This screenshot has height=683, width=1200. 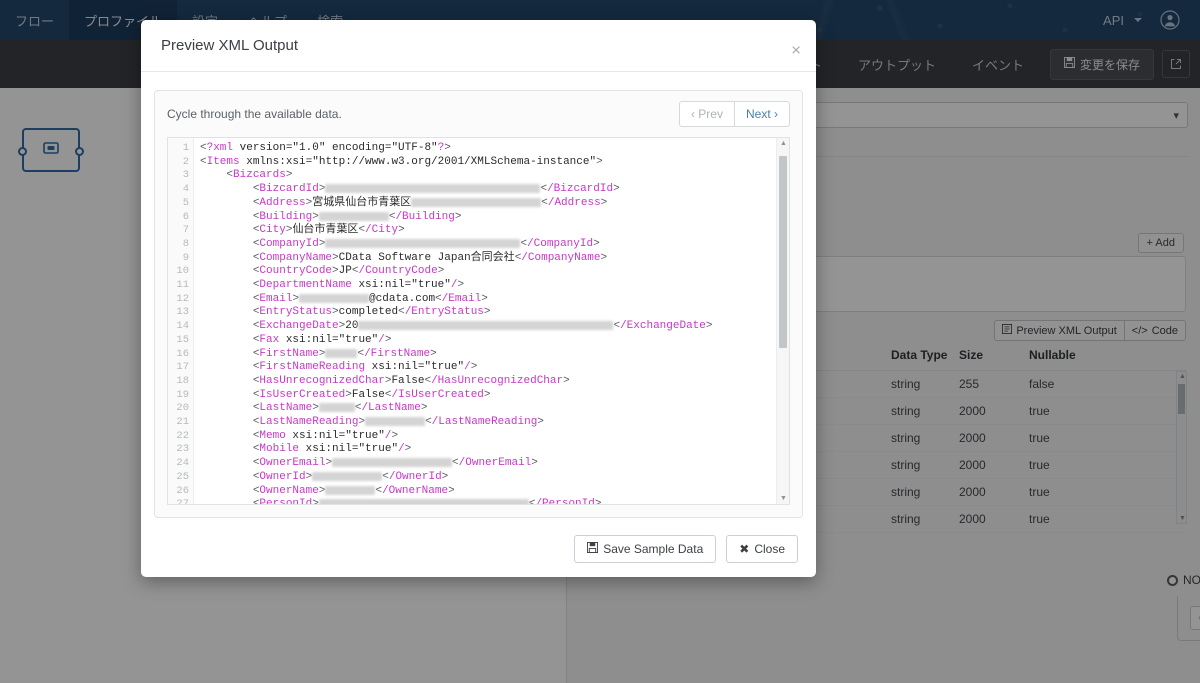 What do you see at coordinates (478, 46) in the screenshot?
I see `dialog-header: Preview XML Output ×` at bounding box center [478, 46].